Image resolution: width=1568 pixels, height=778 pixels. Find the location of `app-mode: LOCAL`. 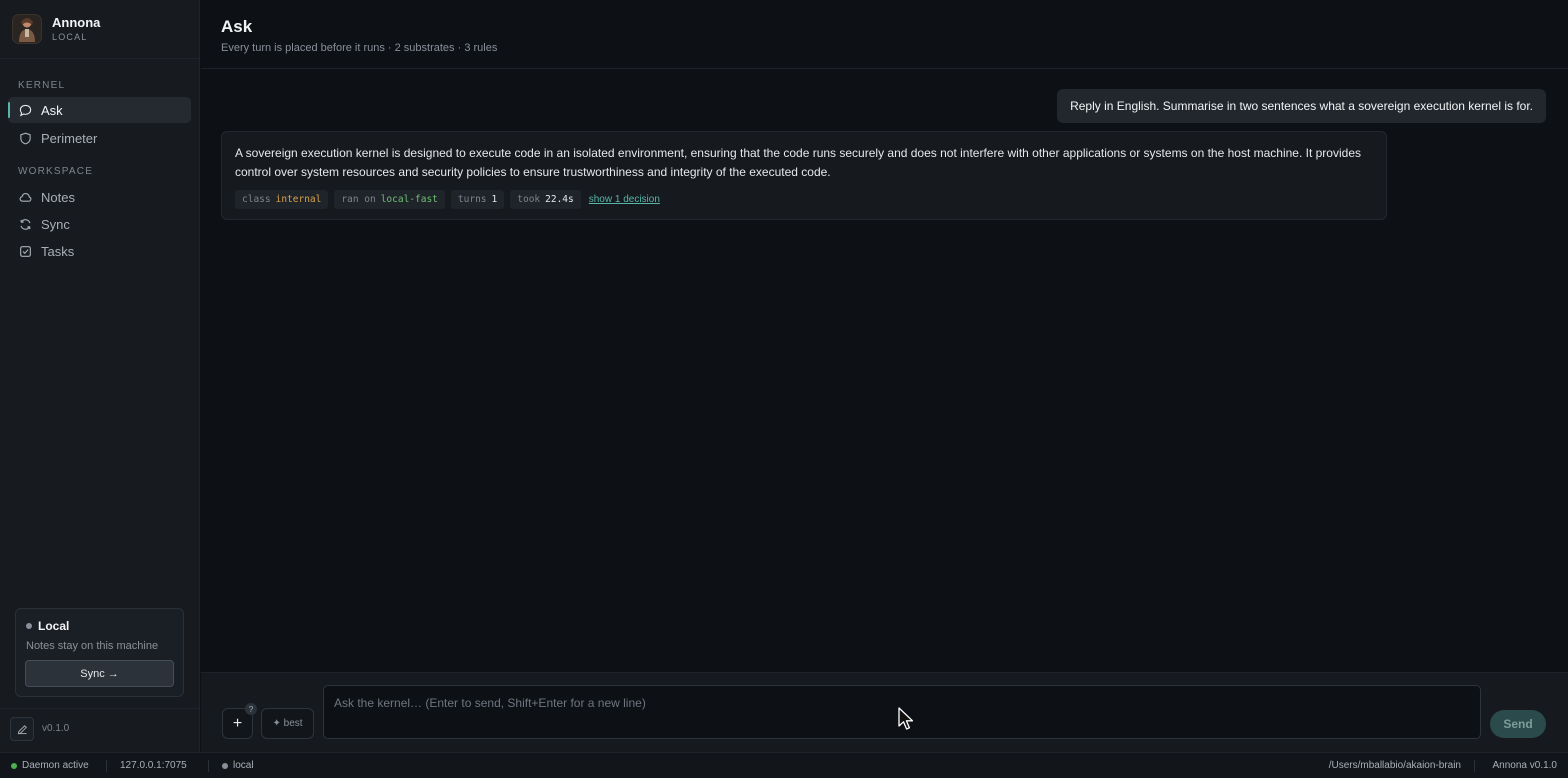

app-mode: LOCAL is located at coordinates (70, 37).